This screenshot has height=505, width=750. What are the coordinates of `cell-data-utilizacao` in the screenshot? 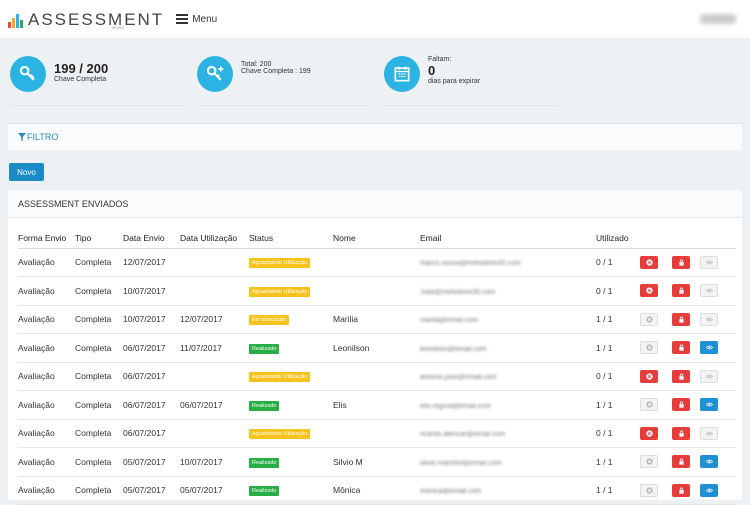 It's located at (214, 376).